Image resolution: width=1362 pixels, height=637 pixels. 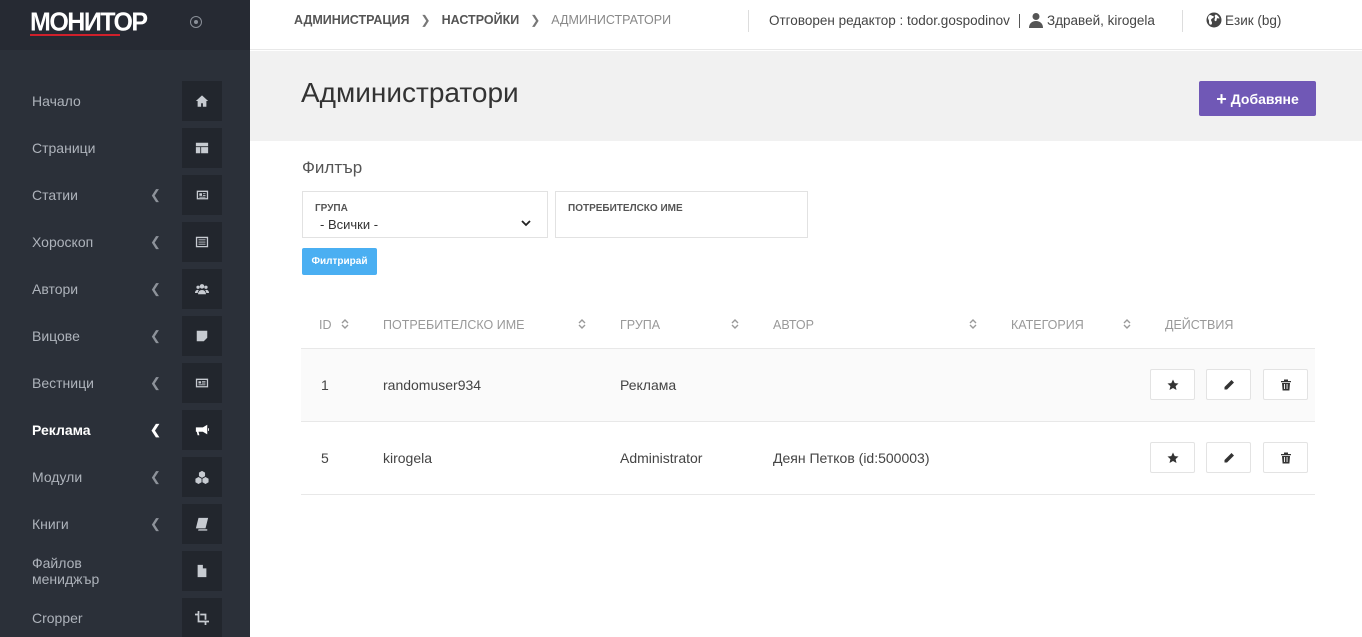 What do you see at coordinates (339, 261) in the screenshot?
I see `filter-button: Филтрирай` at bounding box center [339, 261].